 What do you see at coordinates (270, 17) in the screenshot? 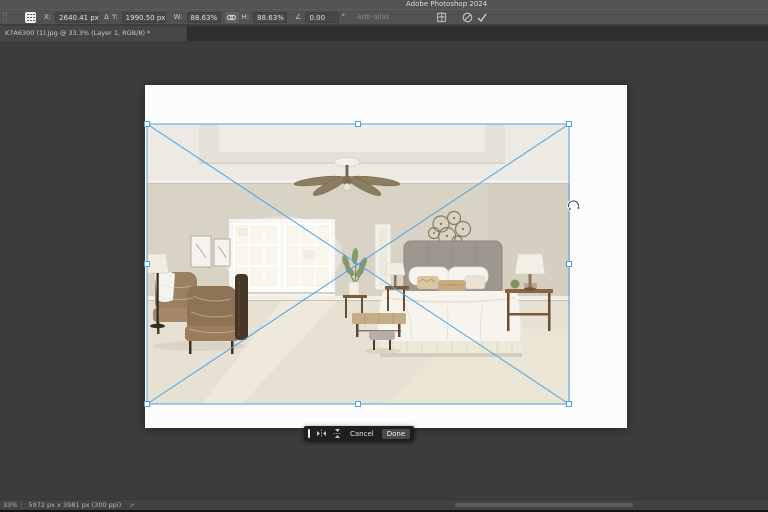
I see `height-field: 88.63%` at bounding box center [270, 17].